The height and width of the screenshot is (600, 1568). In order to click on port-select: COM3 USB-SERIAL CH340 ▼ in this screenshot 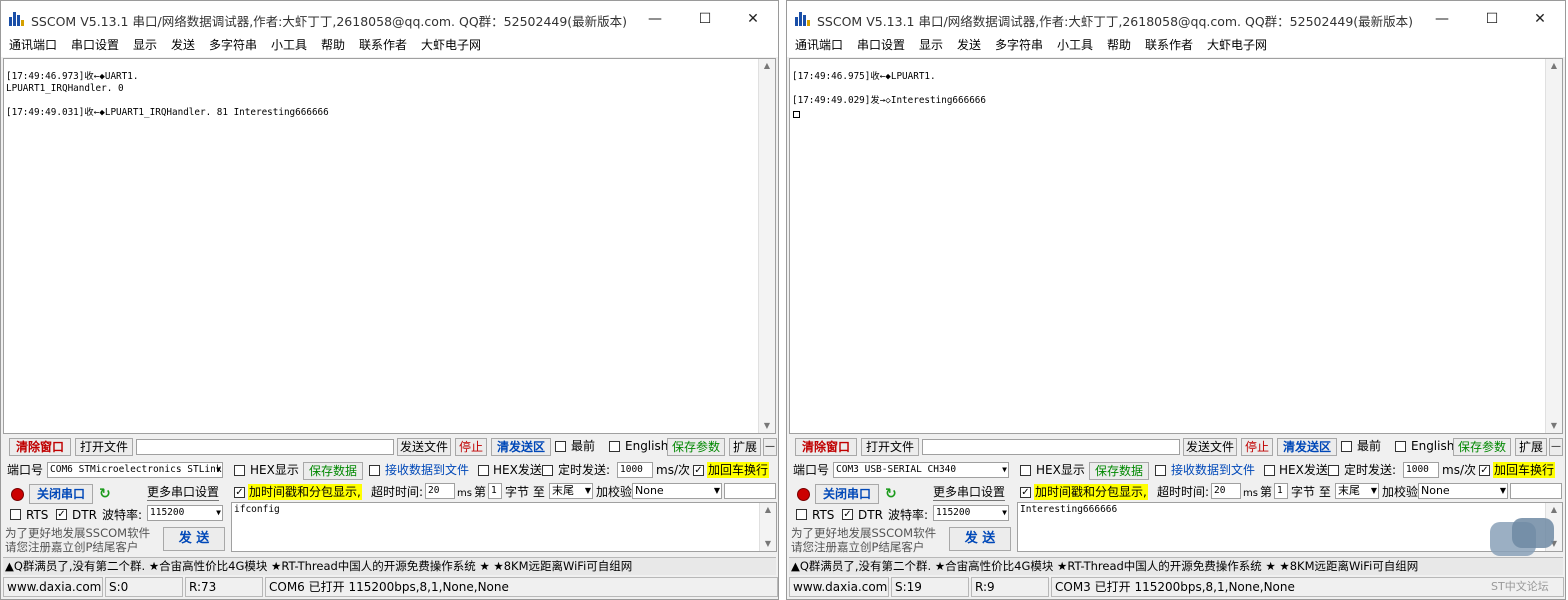, I will do `click(921, 470)`.